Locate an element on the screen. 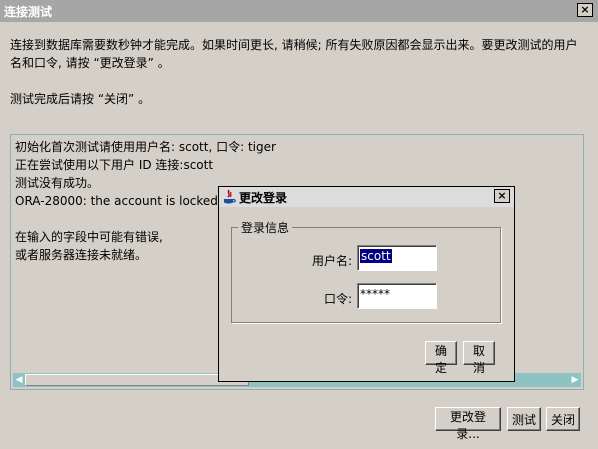 Image resolution: width=598 pixels, height=449 pixels. close-button: 关闭 is located at coordinates (563, 419).